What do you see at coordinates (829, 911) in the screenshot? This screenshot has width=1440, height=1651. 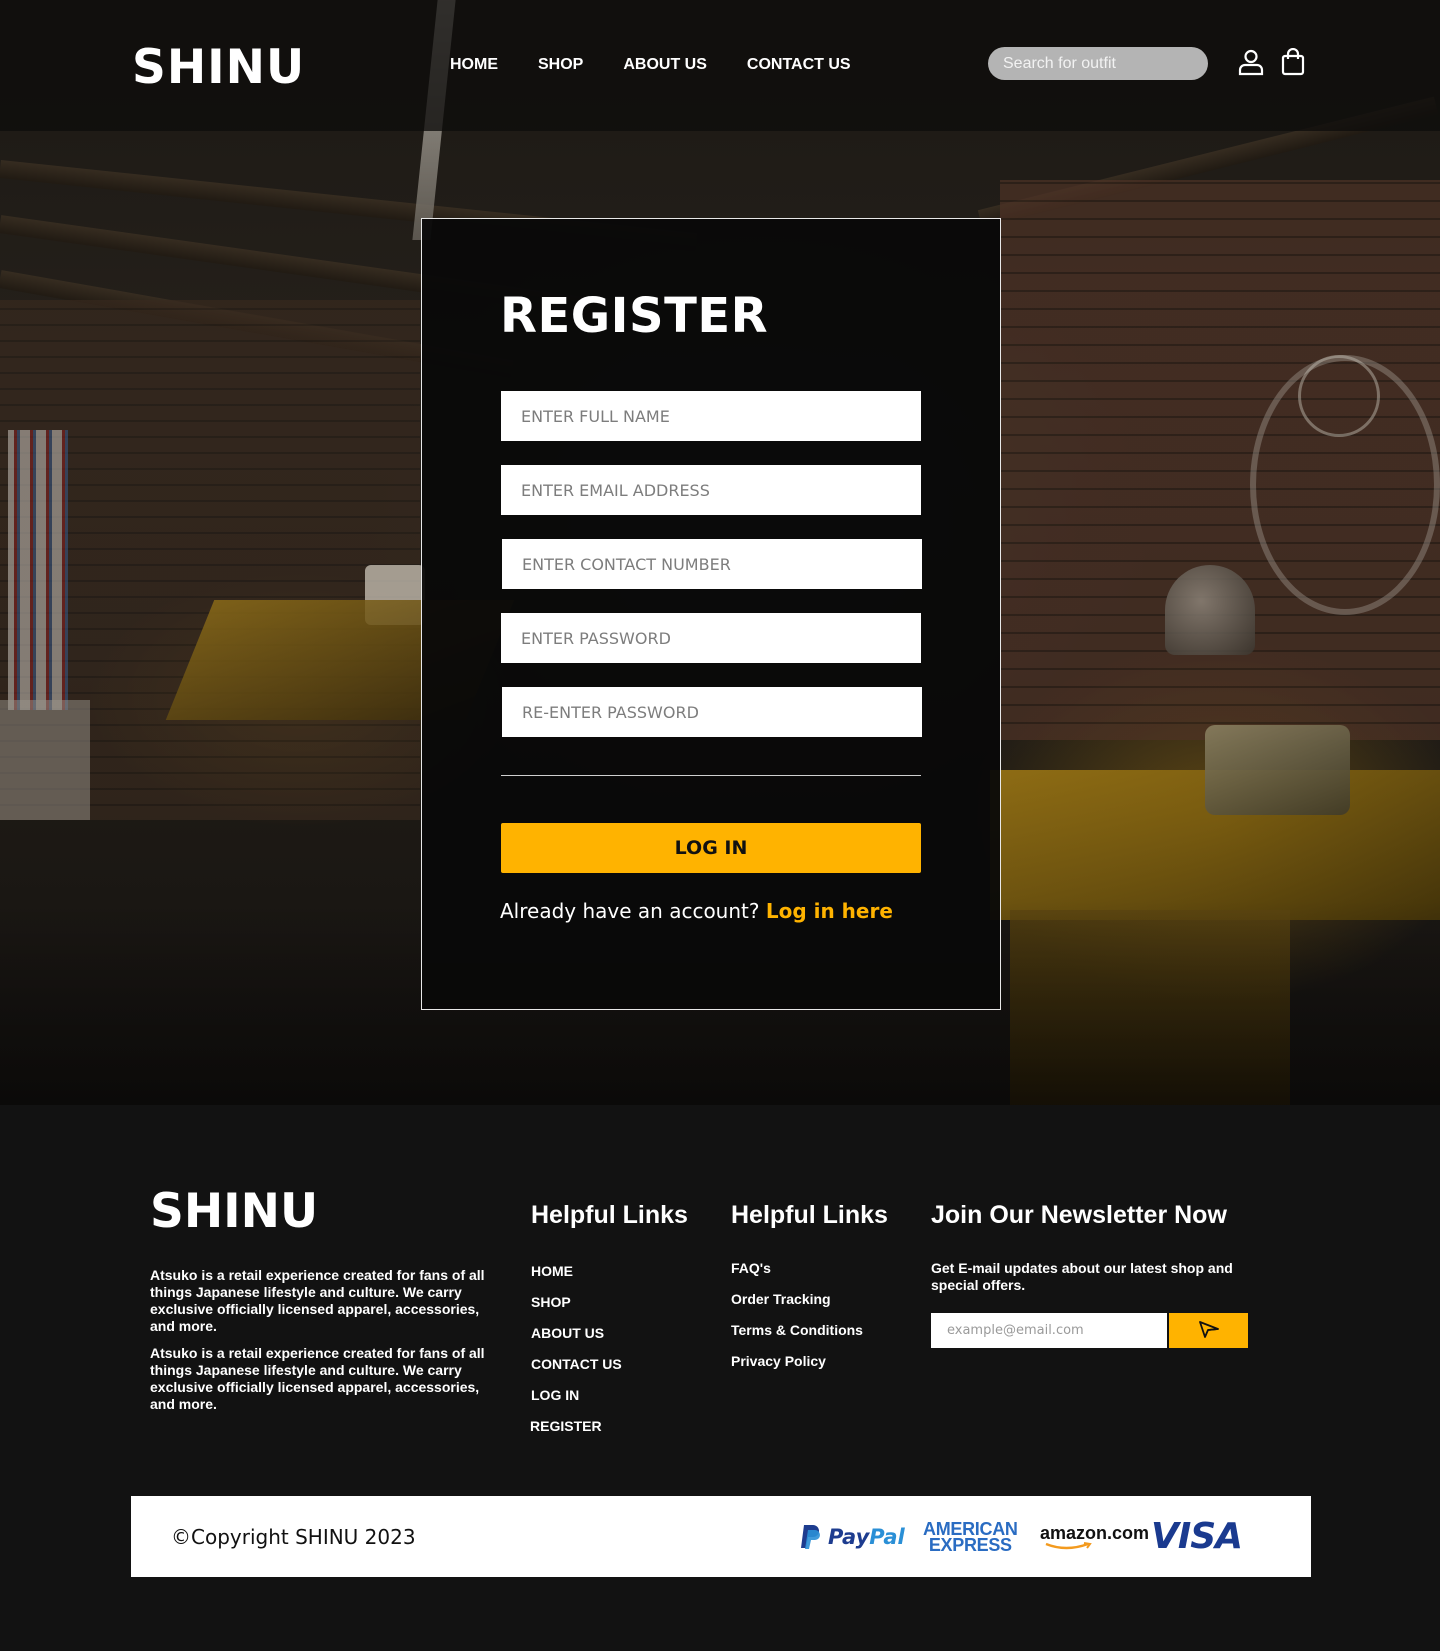 I see `login-here-link: Log in here` at bounding box center [829, 911].